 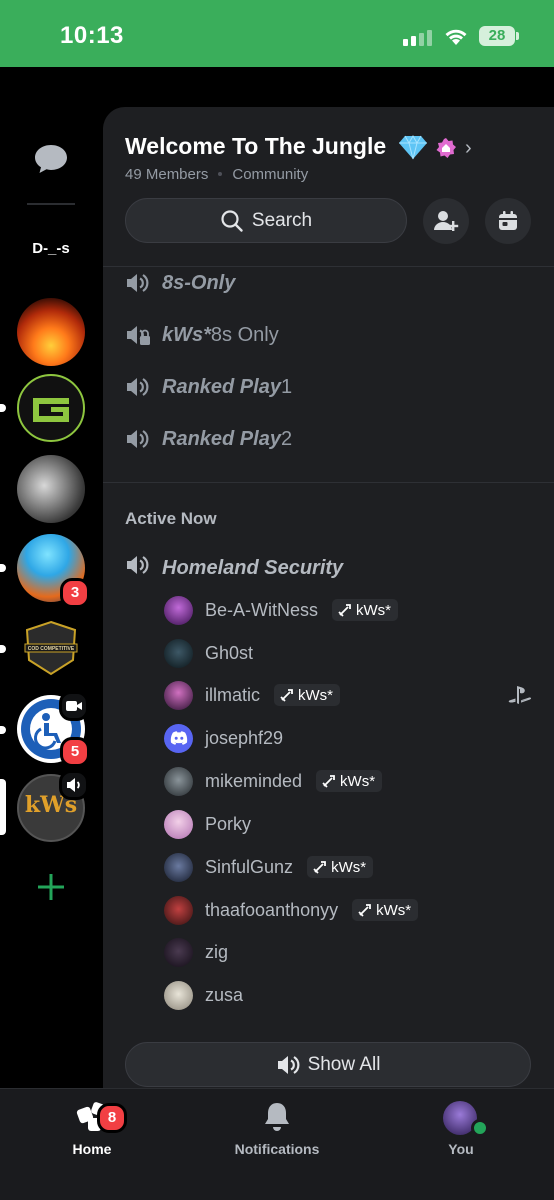 I want to click on playstation-icon, so click(x=520, y=695).